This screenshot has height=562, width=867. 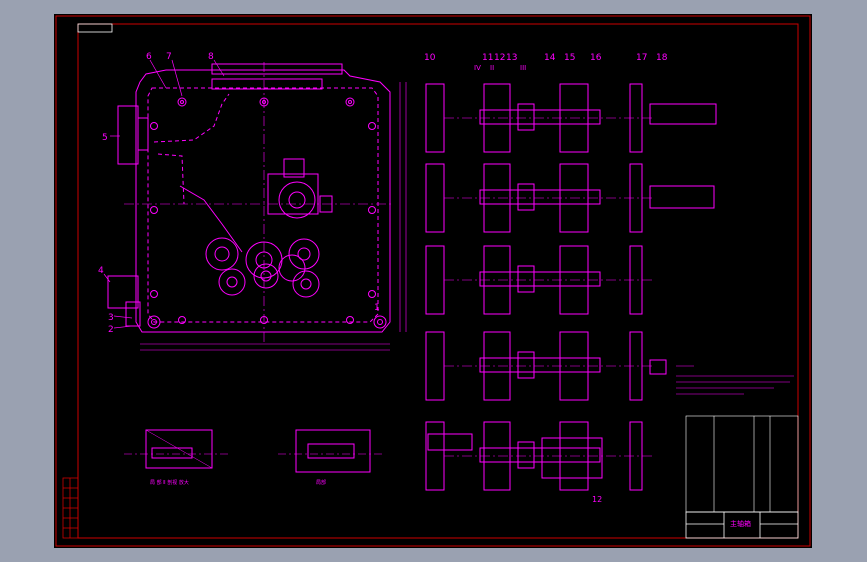 What do you see at coordinates (523, 68) in the screenshot?
I see `section-mark-iii: III` at bounding box center [523, 68].